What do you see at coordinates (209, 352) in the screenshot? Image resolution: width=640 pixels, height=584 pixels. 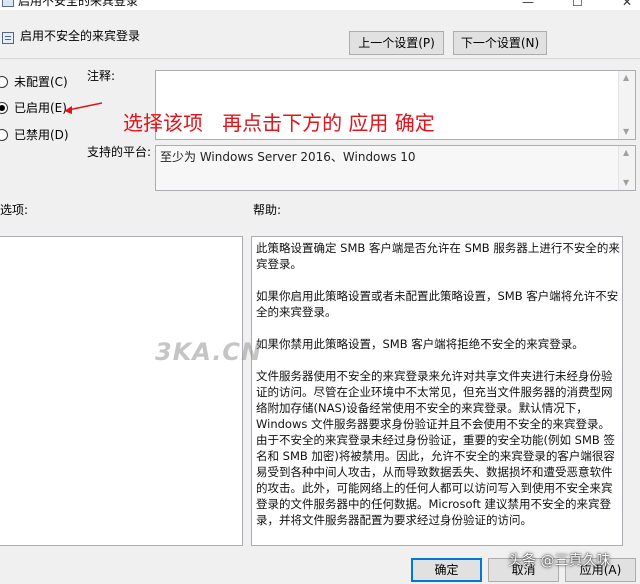 I see `watermark: 3KA.CN` at bounding box center [209, 352].